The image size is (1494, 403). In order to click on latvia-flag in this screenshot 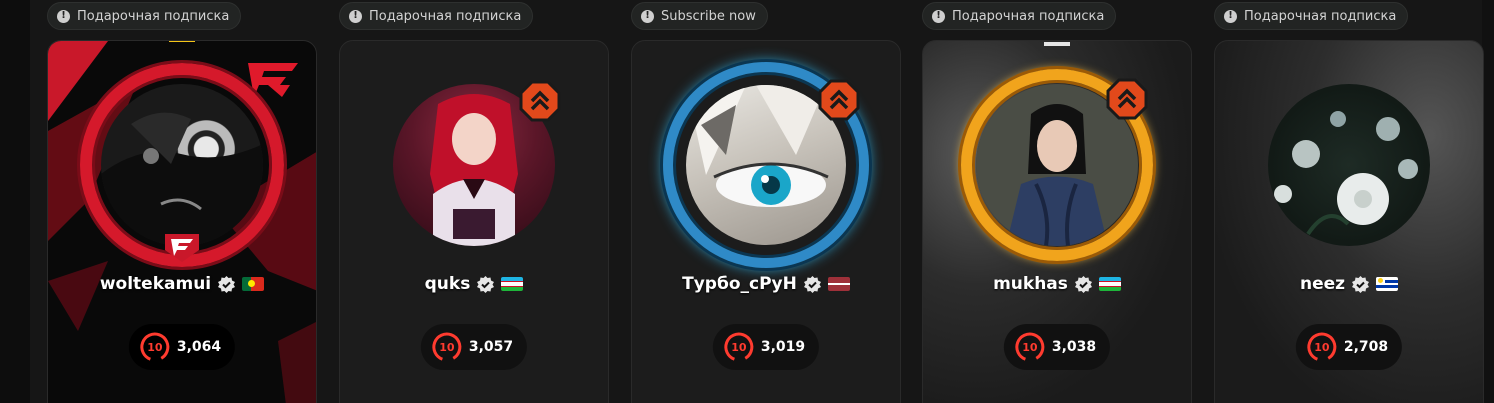, I will do `click(838, 284)`.